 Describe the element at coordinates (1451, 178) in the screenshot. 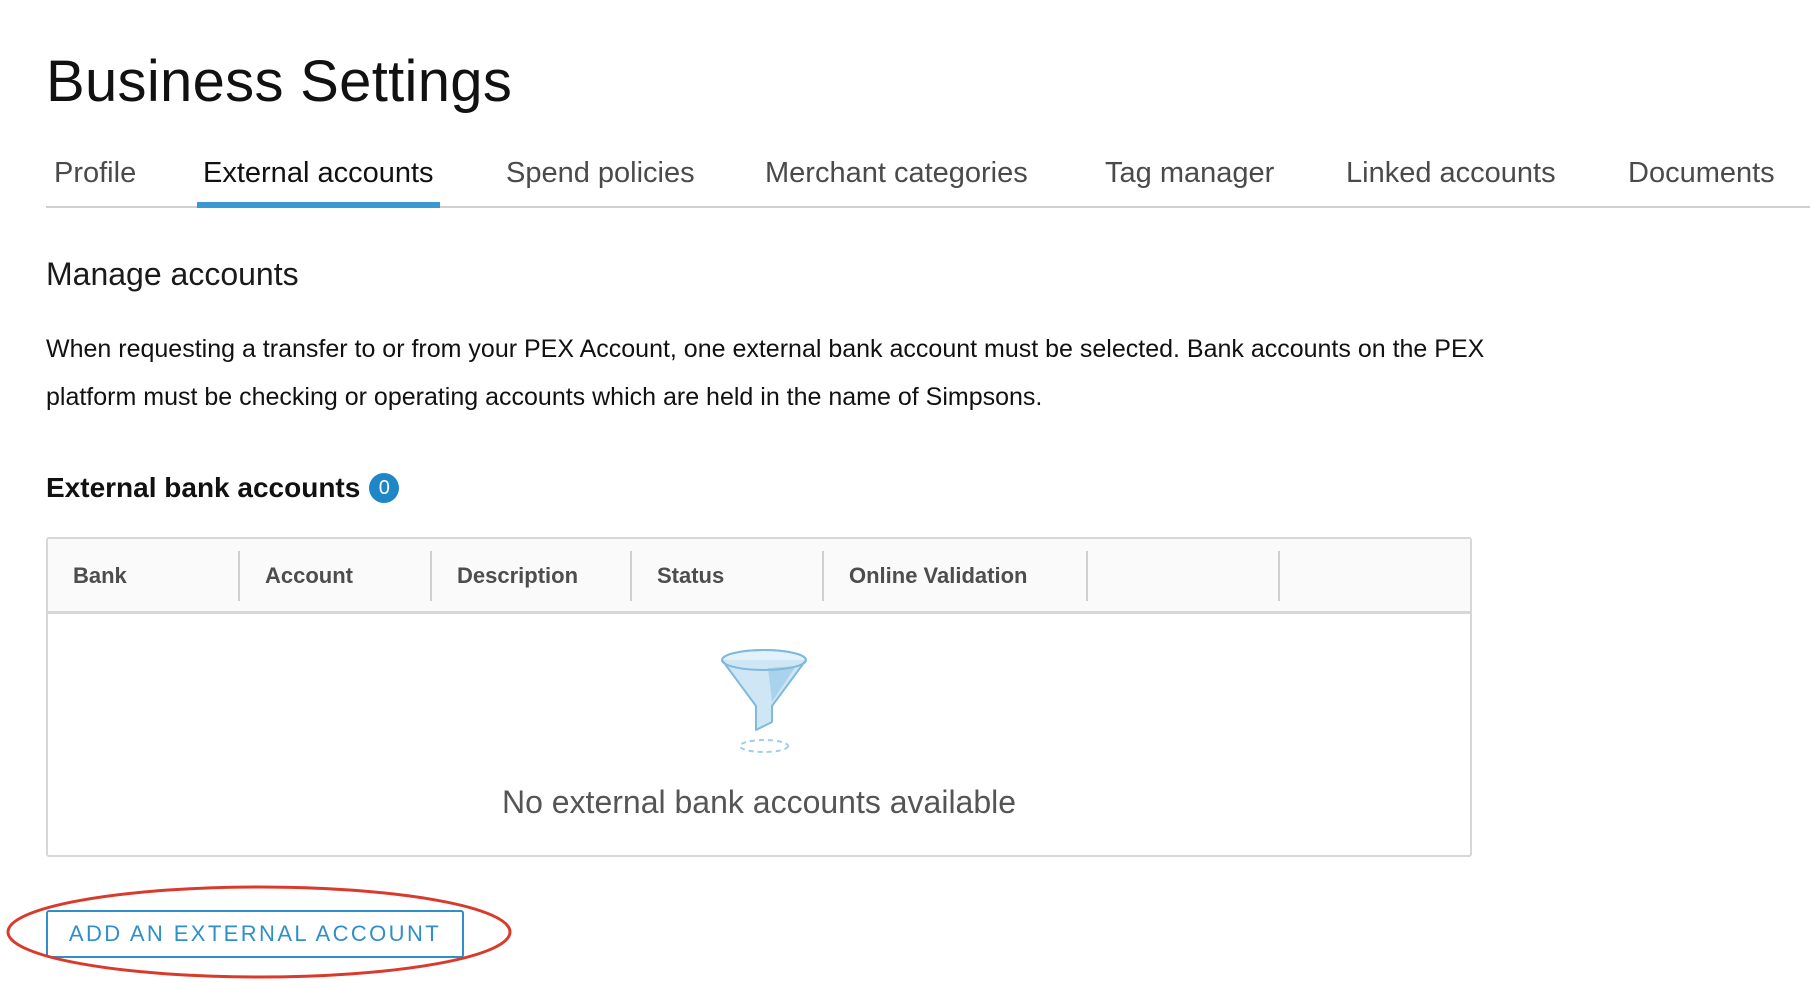

I see `tab-linked-accounts: Linked accounts` at that location.